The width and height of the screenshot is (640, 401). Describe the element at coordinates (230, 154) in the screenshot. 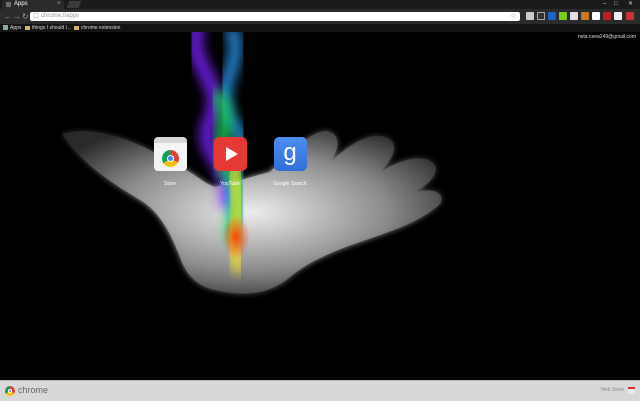

I see `youtube-icon` at that location.